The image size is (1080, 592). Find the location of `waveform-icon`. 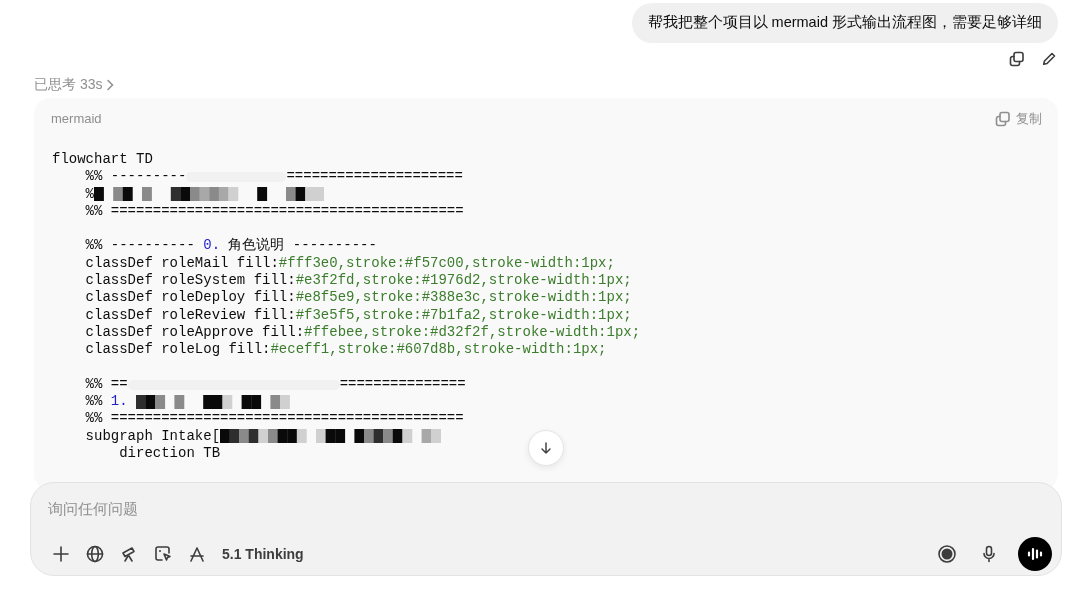

waveform-icon is located at coordinates (1035, 554).